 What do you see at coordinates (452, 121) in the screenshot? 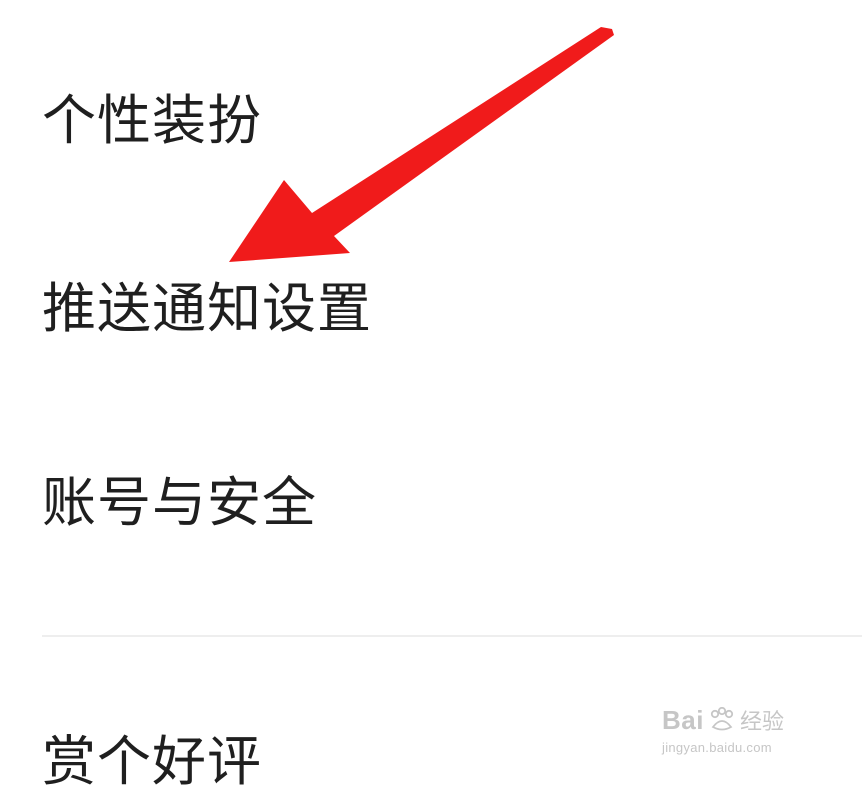
I see `menu-item-personal-style: 个性装扮` at bounding box center [452, 121].